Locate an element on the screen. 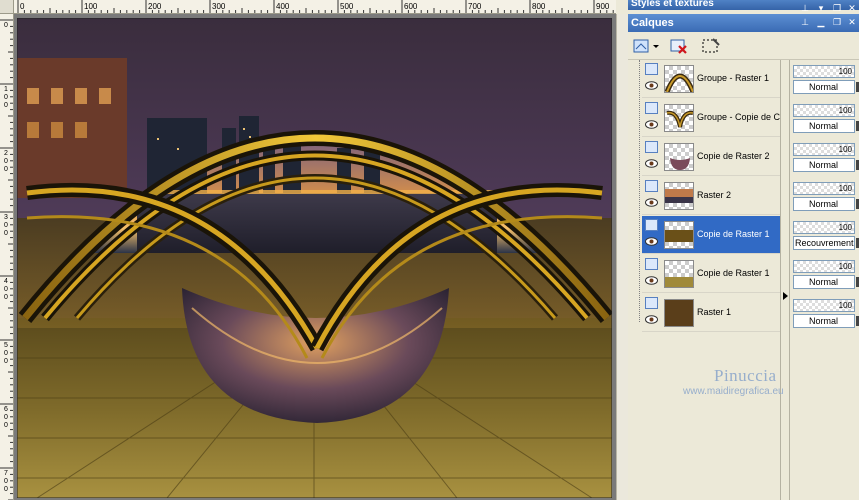  layer-name: Groupe - Copie de Copie de Raster 1 is located at coordinates (739, 117).